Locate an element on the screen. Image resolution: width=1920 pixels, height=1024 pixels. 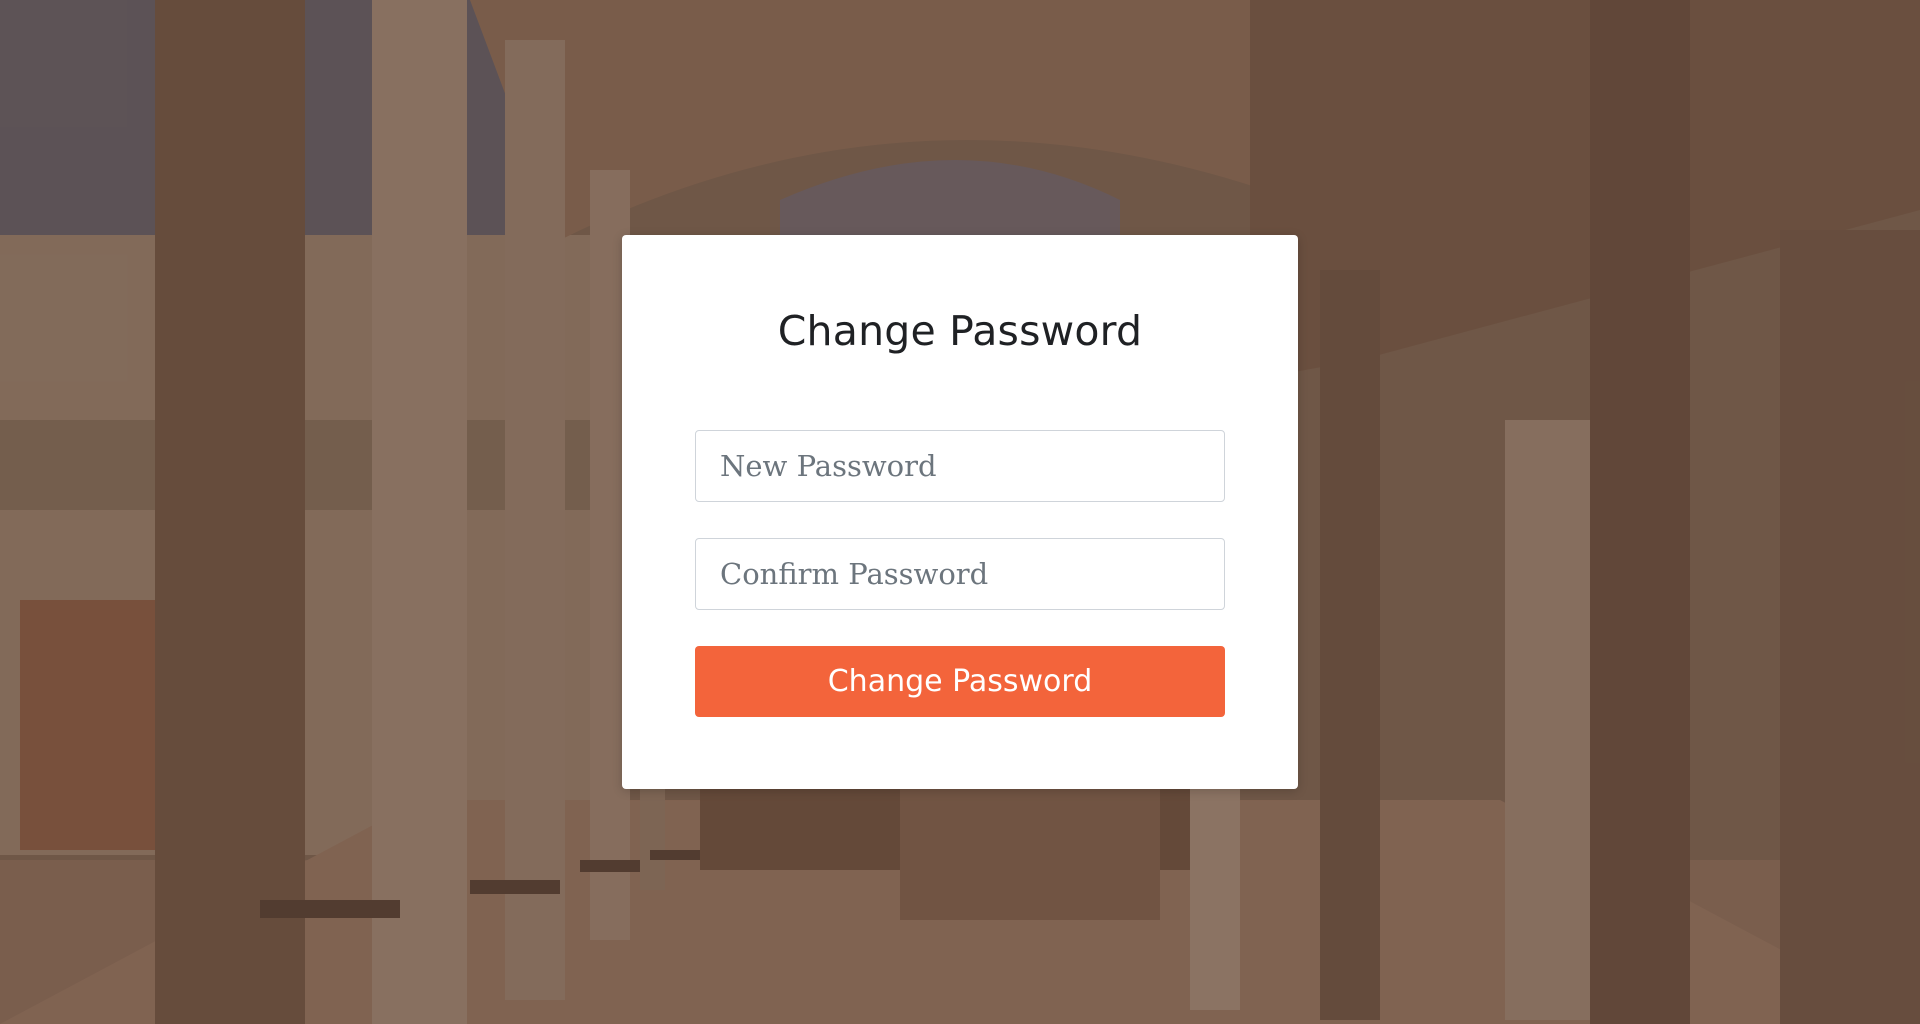
new-password-input is located at coordinates (960, 466).